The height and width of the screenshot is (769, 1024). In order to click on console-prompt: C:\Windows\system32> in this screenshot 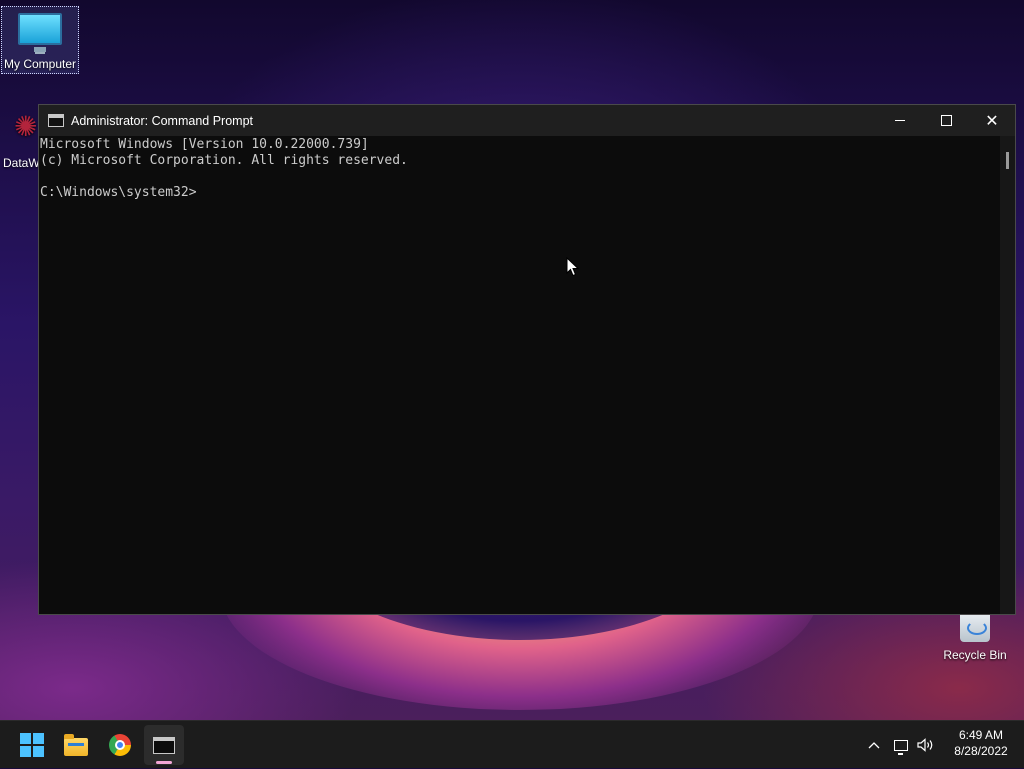, I will do `click(520, 193)`.